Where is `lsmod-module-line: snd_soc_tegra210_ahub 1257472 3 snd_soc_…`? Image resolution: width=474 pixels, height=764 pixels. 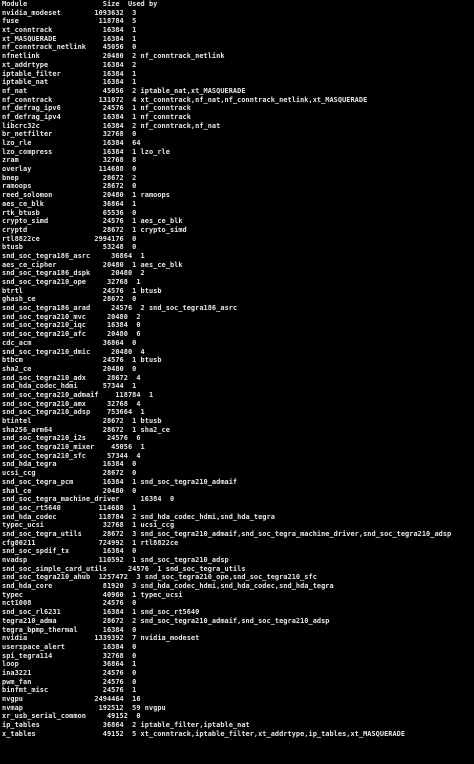
lsmod-module-line: snd_soc_tegra210_ahub 1257472 3 snd_soc_… is located at coordinates (159, 577).